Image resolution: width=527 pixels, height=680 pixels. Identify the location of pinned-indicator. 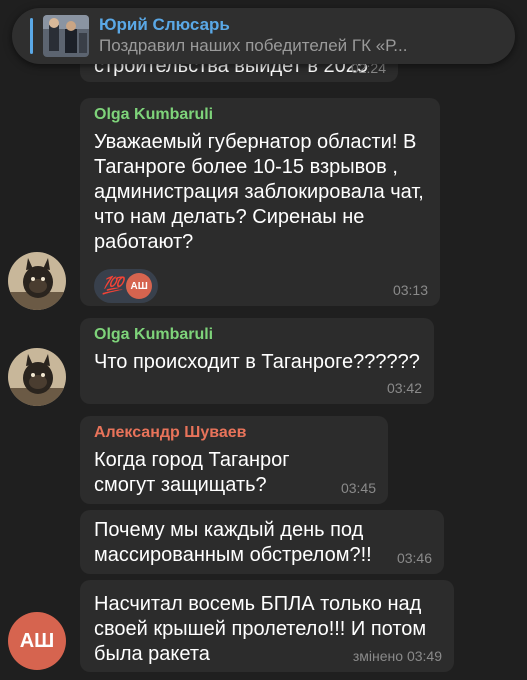
(31, 36).